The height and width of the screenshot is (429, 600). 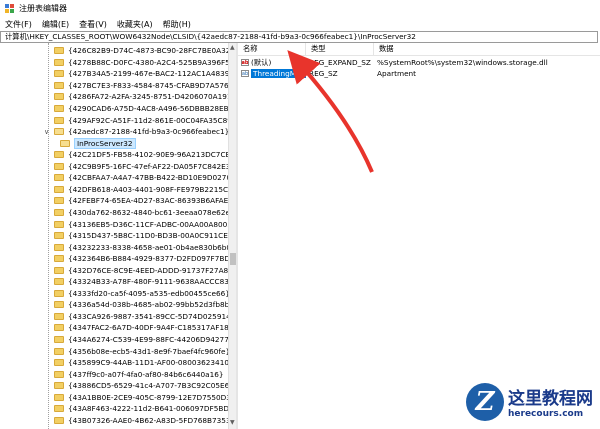 I want to click on site-url: herecours.com, so click(x=546, y=414).